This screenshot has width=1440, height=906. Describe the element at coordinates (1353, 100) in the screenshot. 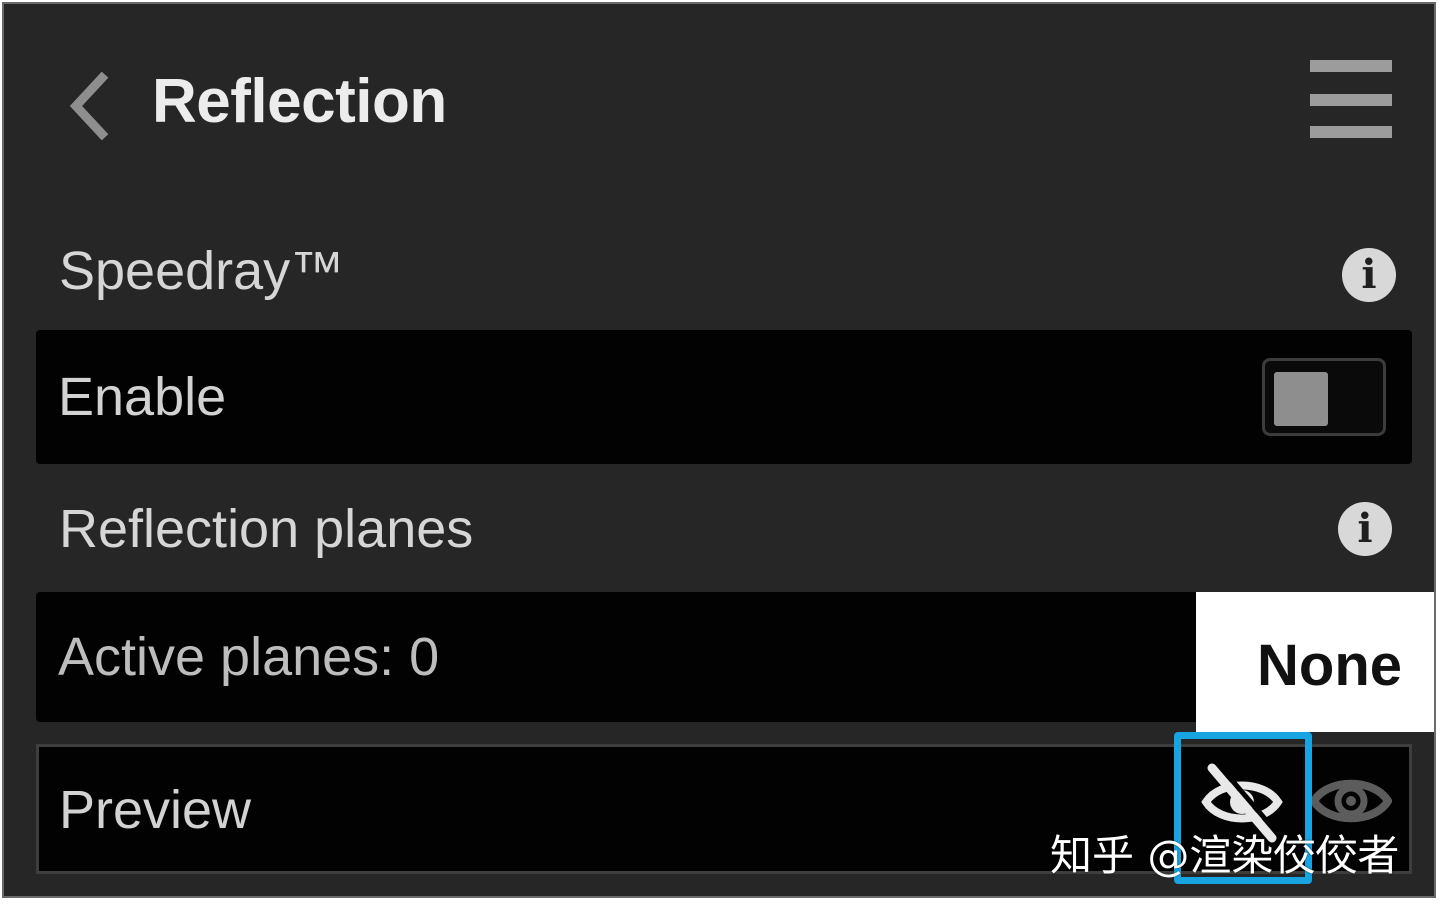

I see `hamburger-menu-icon` at that location.